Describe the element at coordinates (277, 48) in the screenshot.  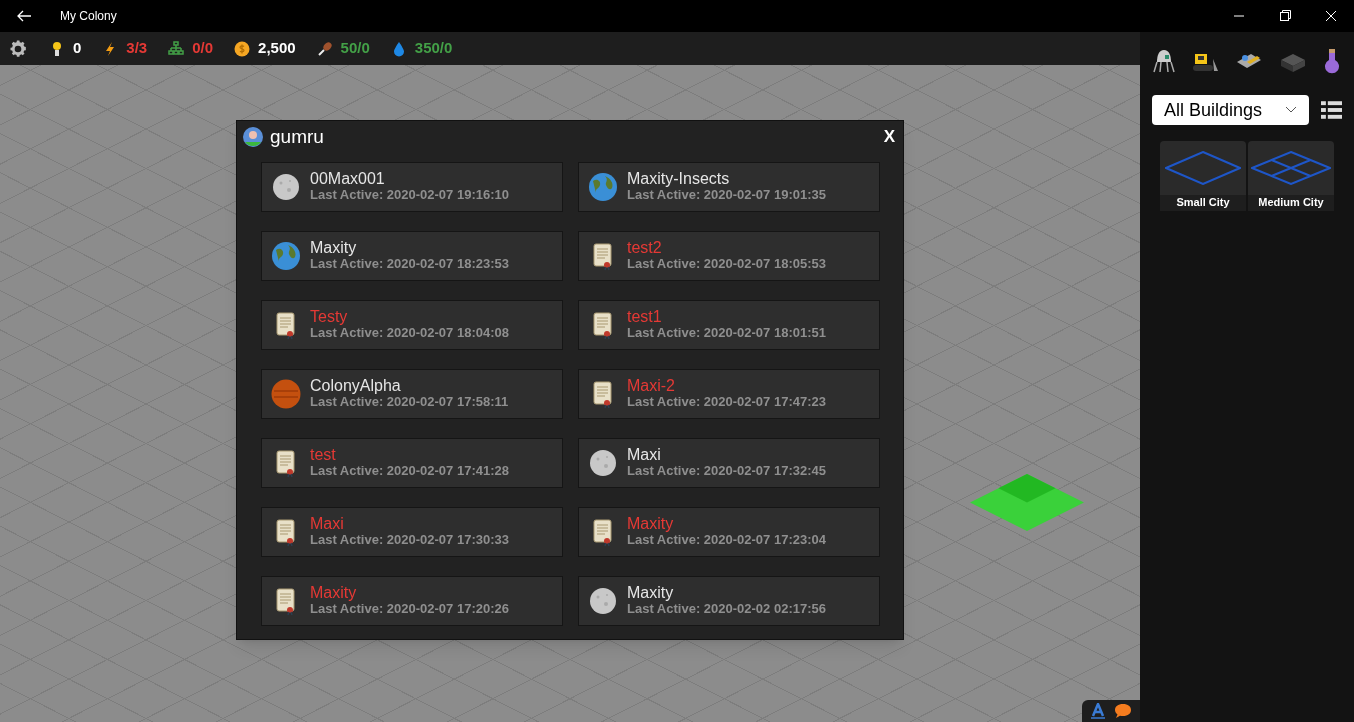
I see `resource-value: 2,500` at that location.